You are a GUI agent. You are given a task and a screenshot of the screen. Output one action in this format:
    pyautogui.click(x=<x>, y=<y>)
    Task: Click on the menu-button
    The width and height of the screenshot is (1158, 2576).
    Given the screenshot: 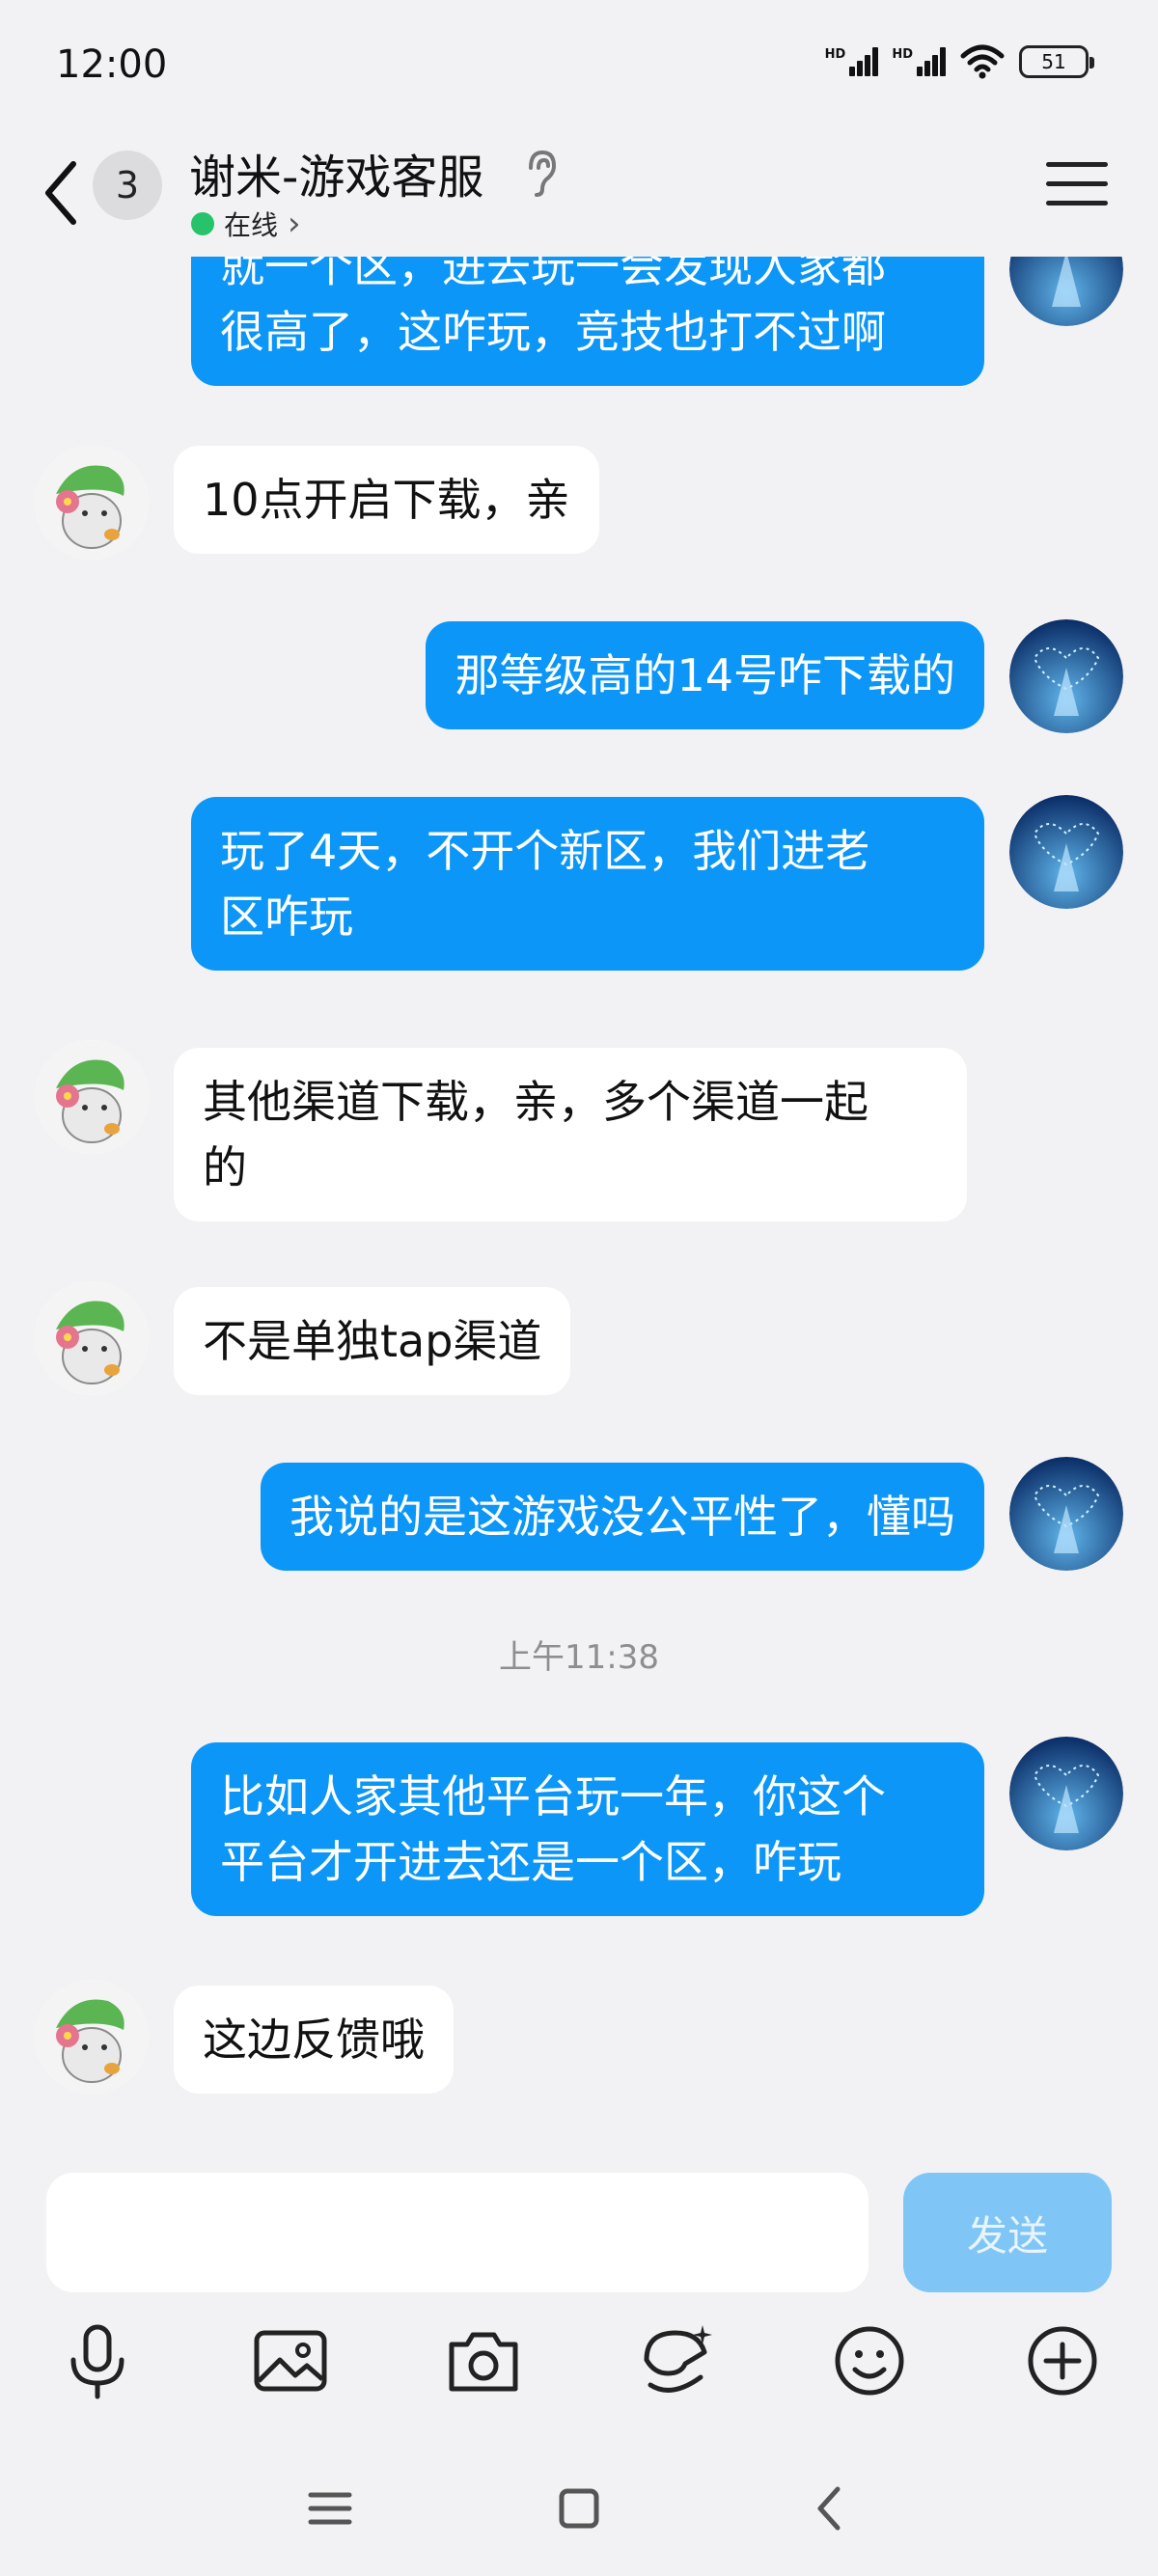 What is the action you would take?
    pyautogui.click(x=1077, y=189)
    